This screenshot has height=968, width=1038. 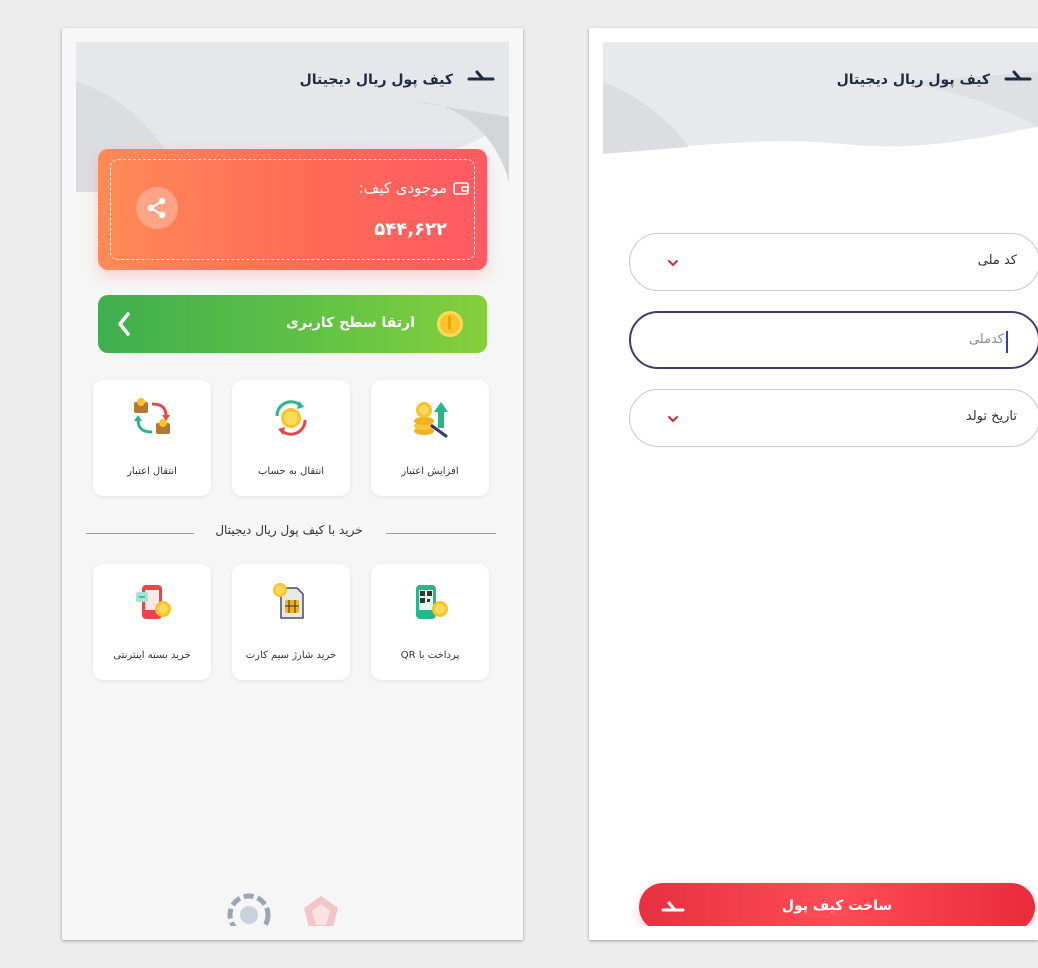 What do you see at coordinates (291, 622) in the screenshot?
I see `sim-charge-tile: خرید شارژ سیم کارت` at bounding box center [291, 622].